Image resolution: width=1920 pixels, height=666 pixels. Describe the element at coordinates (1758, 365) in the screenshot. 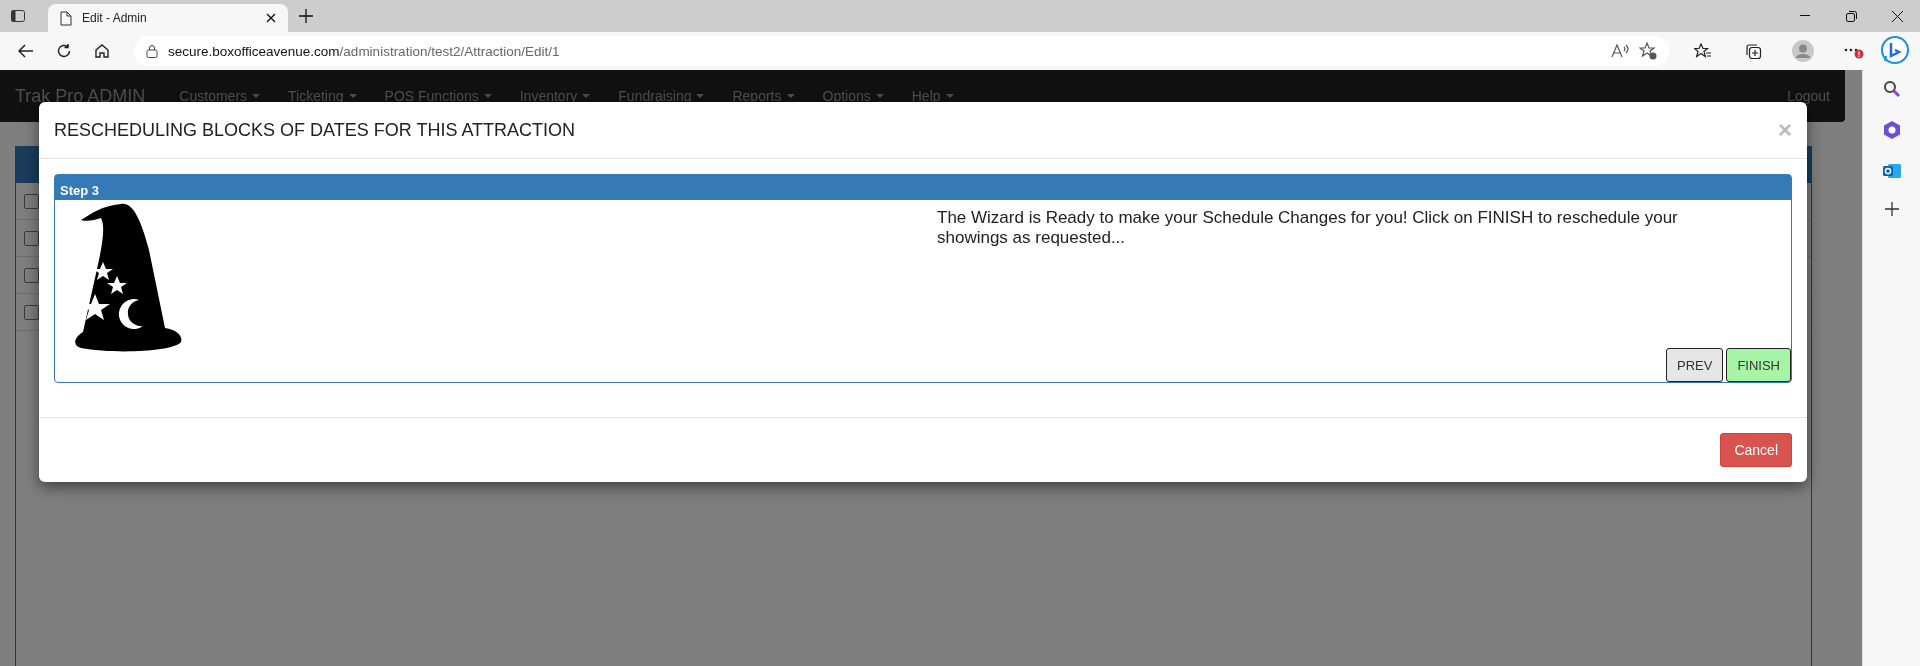

I see `finish-button: FINISH` at that location.